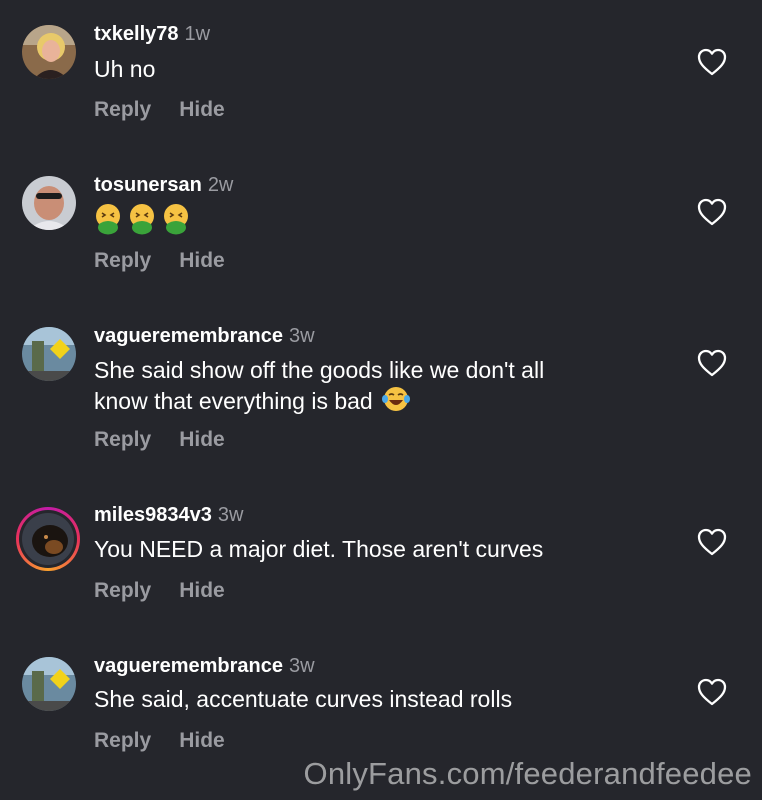 The height and width of the screenshot is (800, 762). Describe the element at coordinates (197, 34) in the screenshot. I see `timestamp: 1w` at that location.